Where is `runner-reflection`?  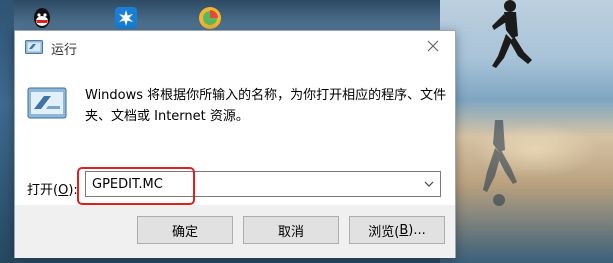
runner-reflection is located at coordinates (500, 163).